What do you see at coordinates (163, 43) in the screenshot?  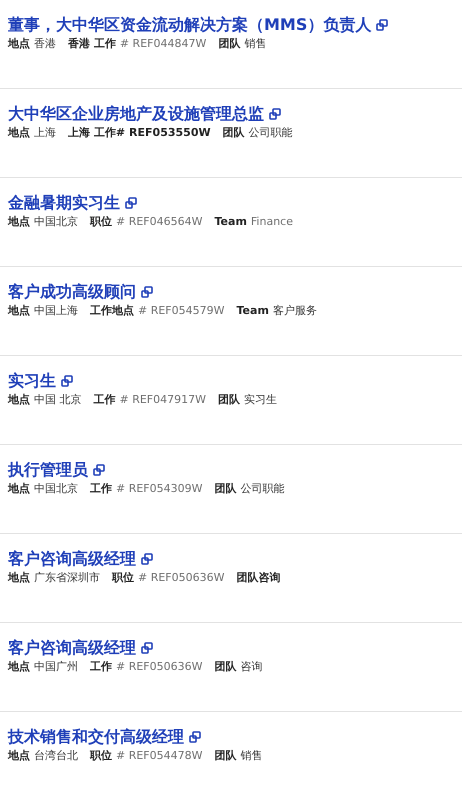 I see `field-value: # REF044847W` at bounding box center [163, 43].